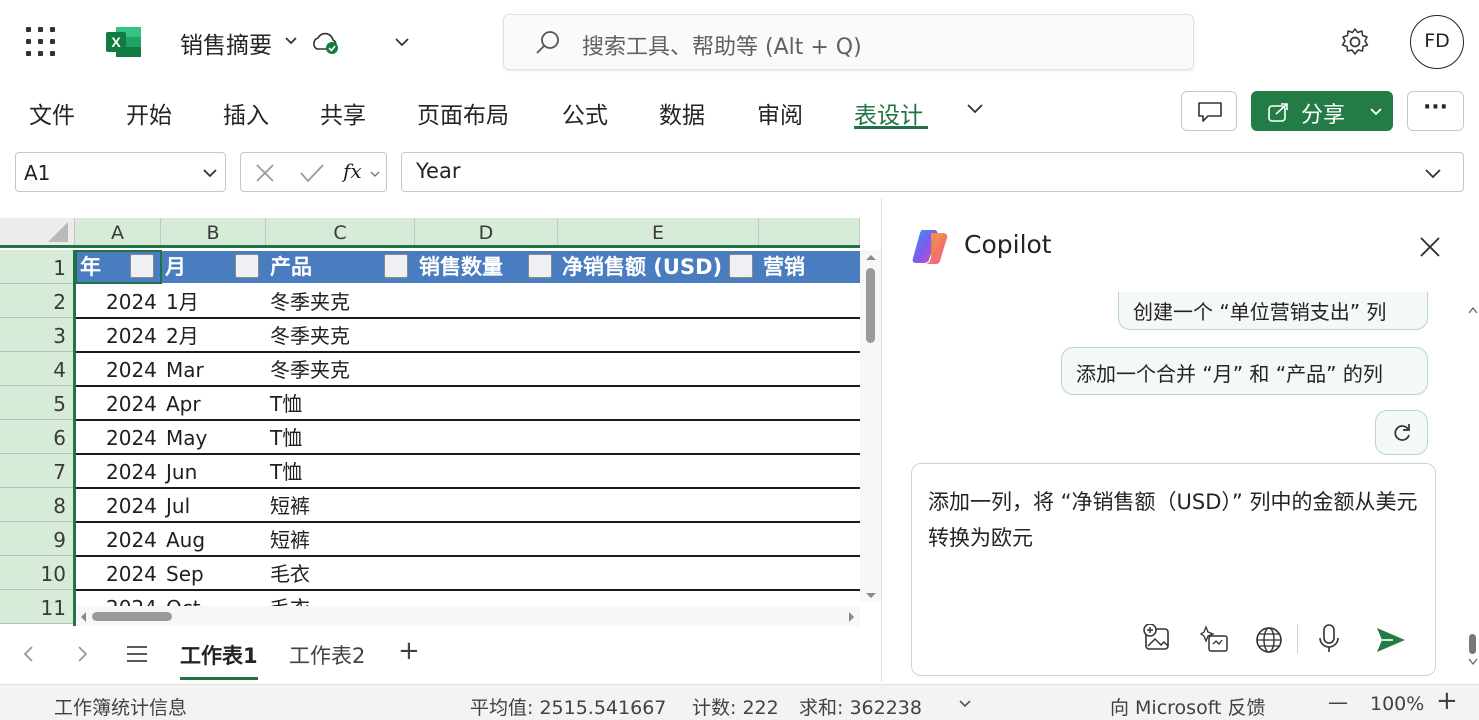 This screenshot has height=720, width=1479. What do you see at coordinates (486, 231) in the screenshot?
I see `column-header-d: D` at bounding box center [486, 231].